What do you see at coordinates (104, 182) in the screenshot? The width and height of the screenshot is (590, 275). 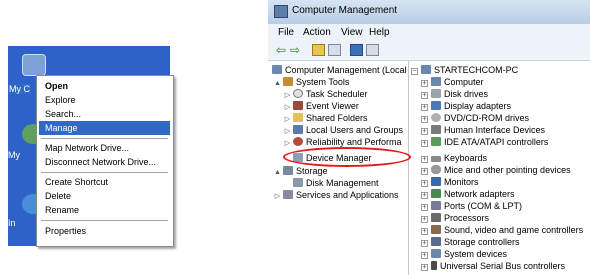 I see `menu-item-create-shortcut: Create Shortcut` at bounding box center [104, 182].